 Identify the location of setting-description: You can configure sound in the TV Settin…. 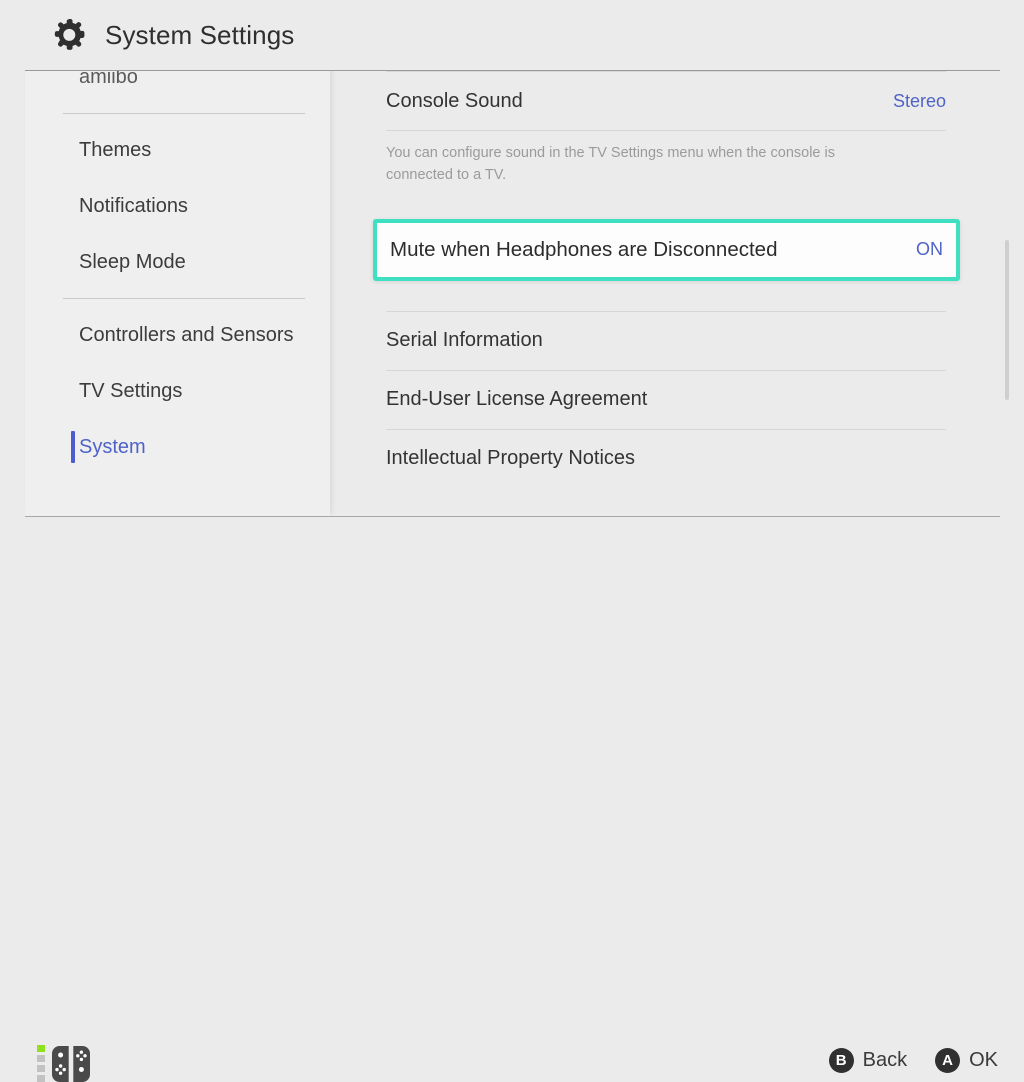
(610, 164).